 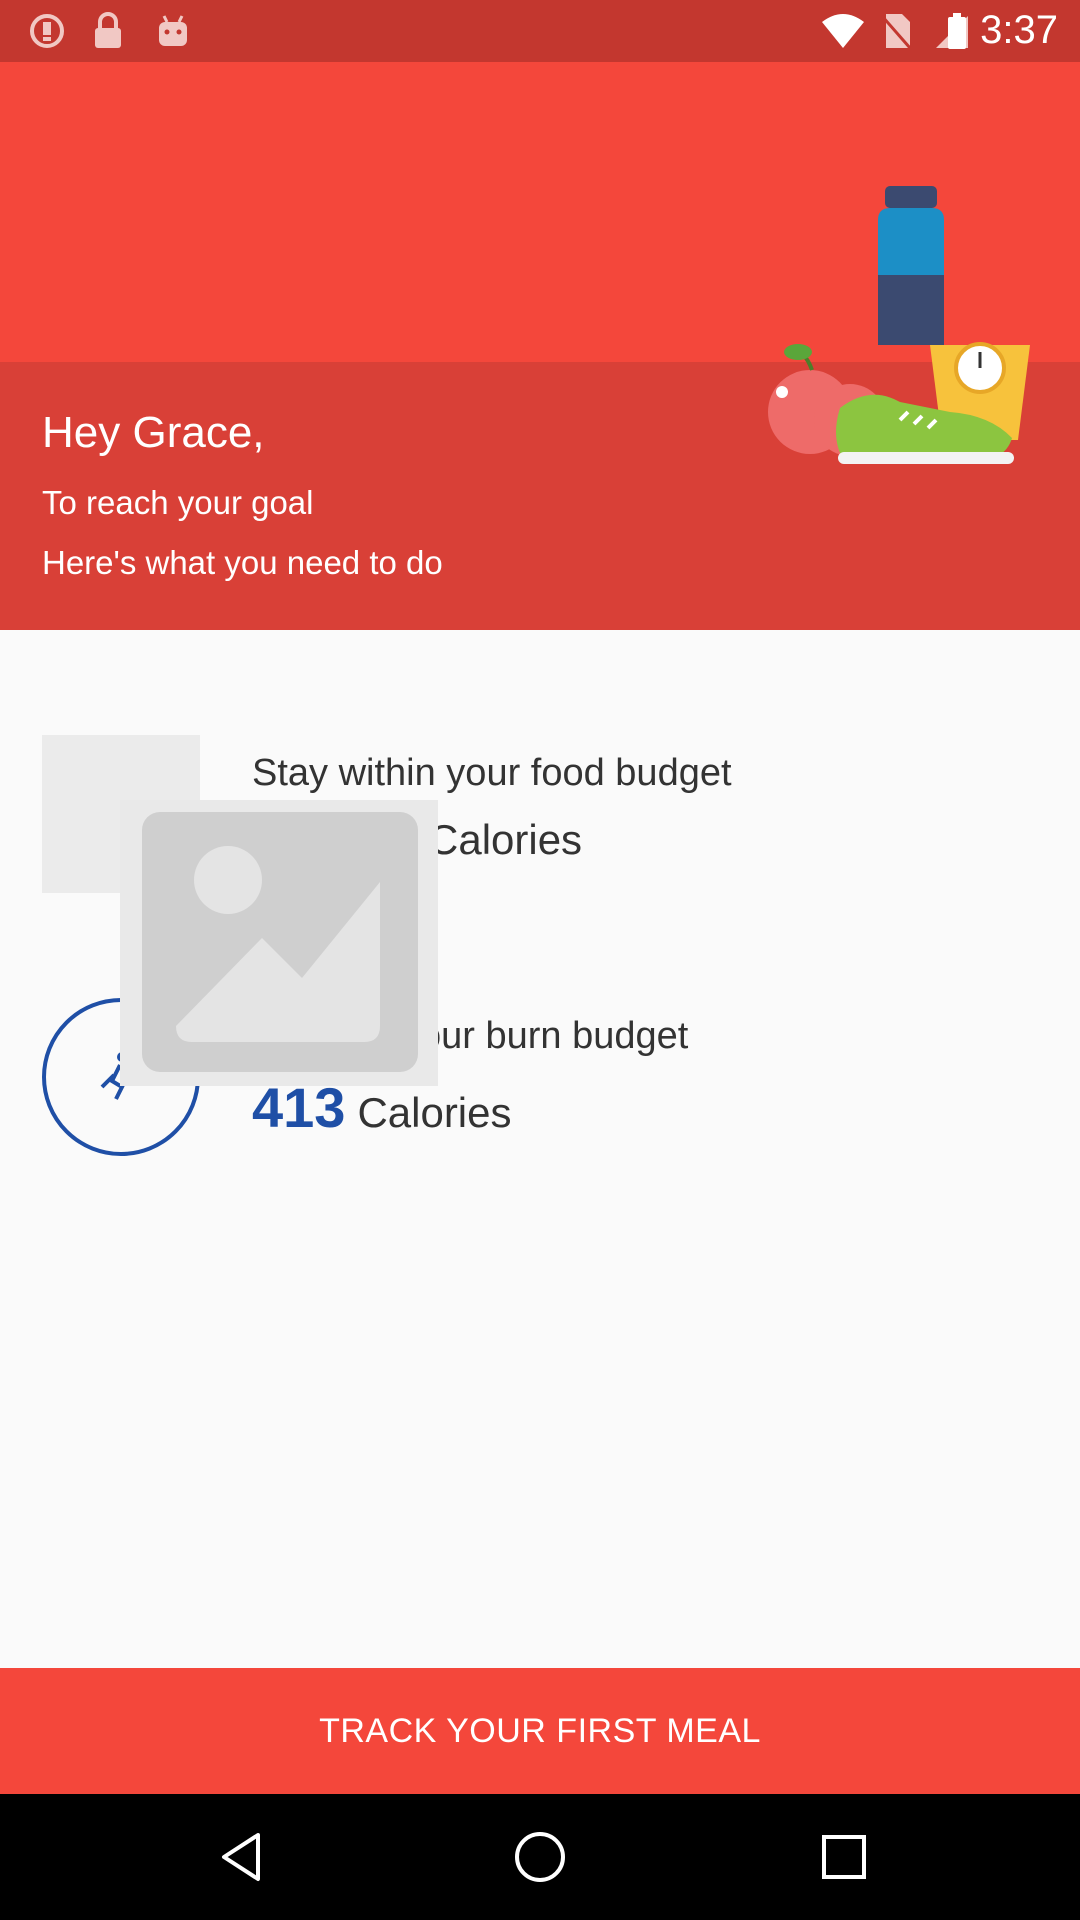 I want to click on goal-subtitle: To reach your goal, so click(x=178, y=502).